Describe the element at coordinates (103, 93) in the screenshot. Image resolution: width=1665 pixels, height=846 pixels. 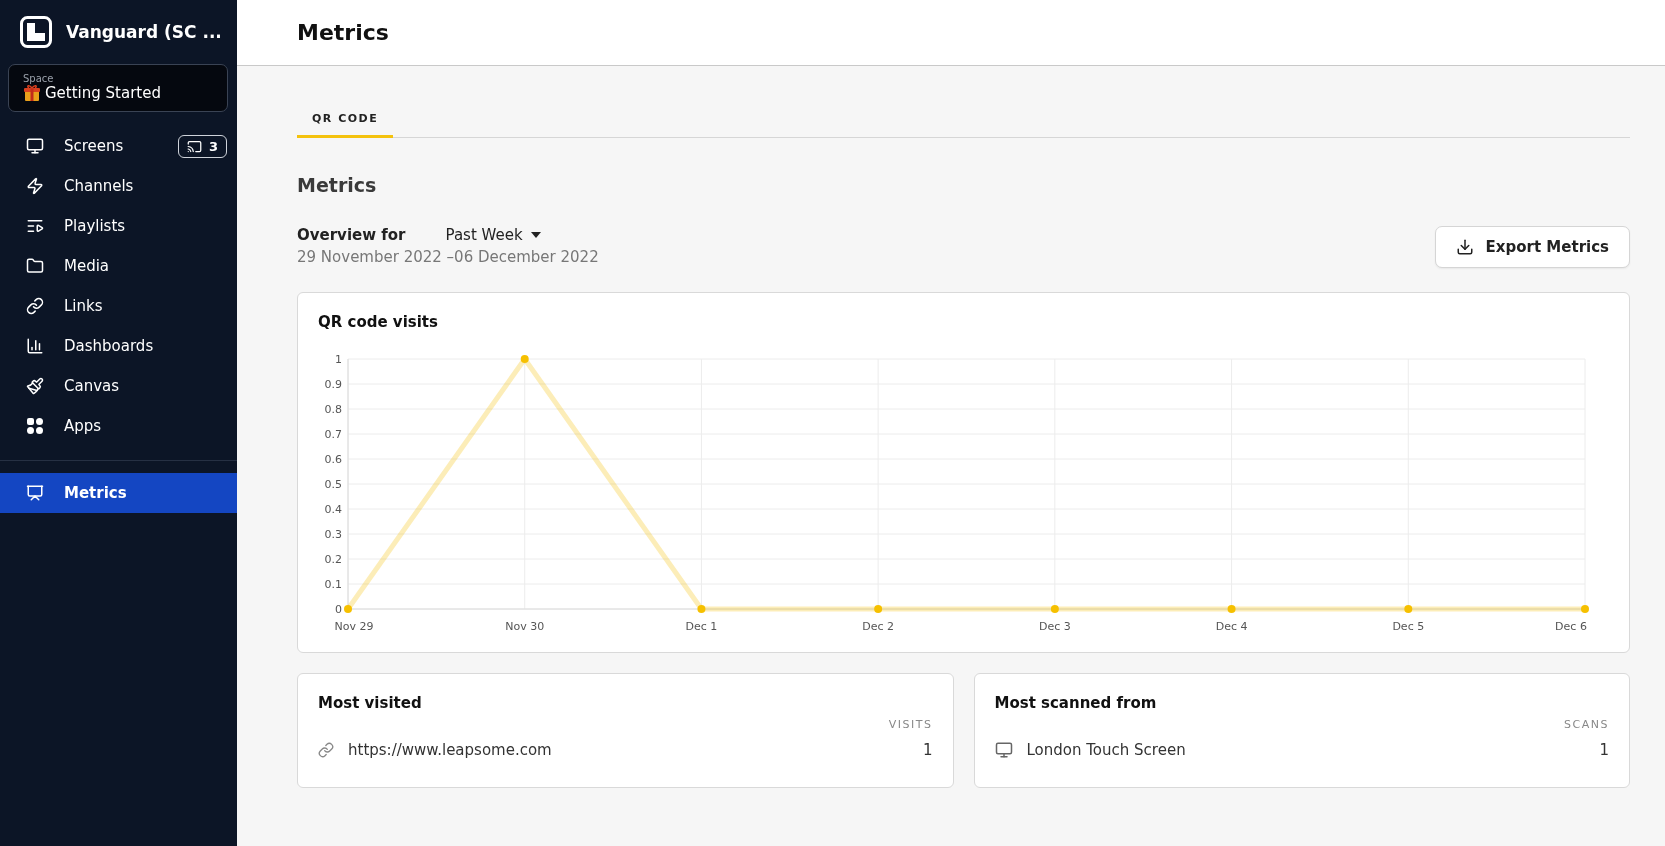
I see `space-name: Getting Started` at that location.